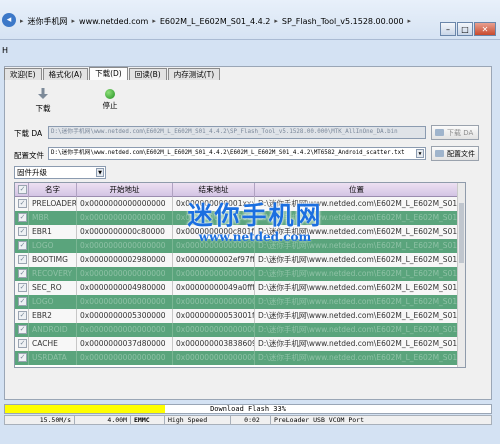 The height and width of the screenshot is (444, 500). What do you see at coordinates (485, 29) in the screenshot?
I see `close-icon: ✕` at bounding box center [485, 29].